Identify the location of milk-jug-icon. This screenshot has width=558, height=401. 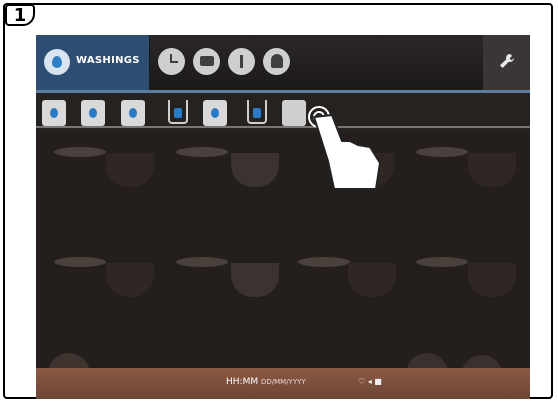
(133, 113).